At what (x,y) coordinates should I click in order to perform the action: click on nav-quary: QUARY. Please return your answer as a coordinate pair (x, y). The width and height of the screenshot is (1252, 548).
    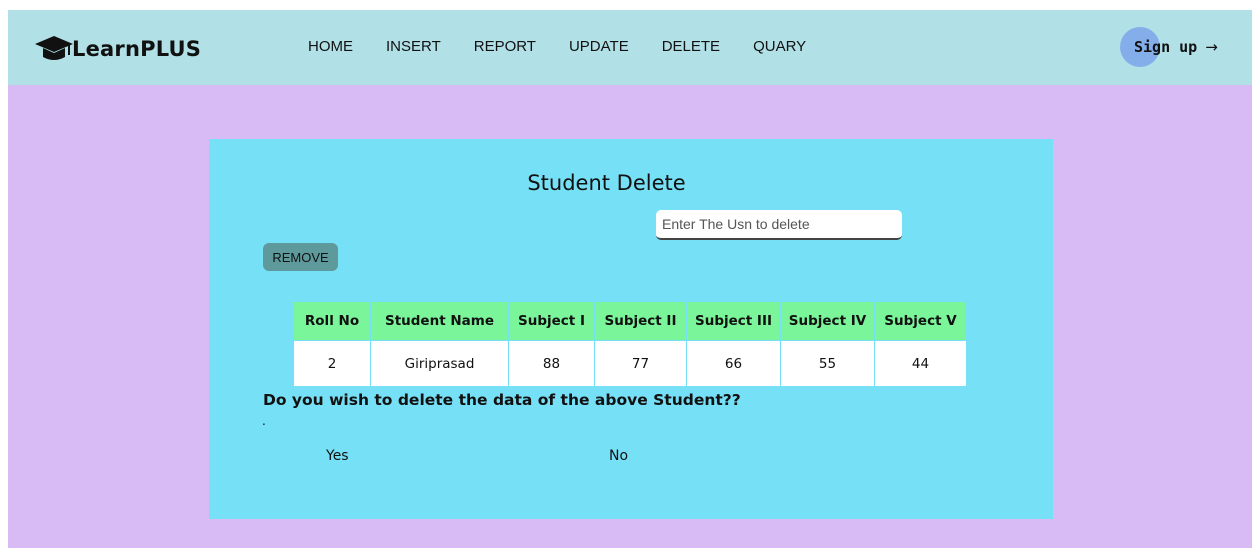
    Looking at the image, I should click on (779, 46).